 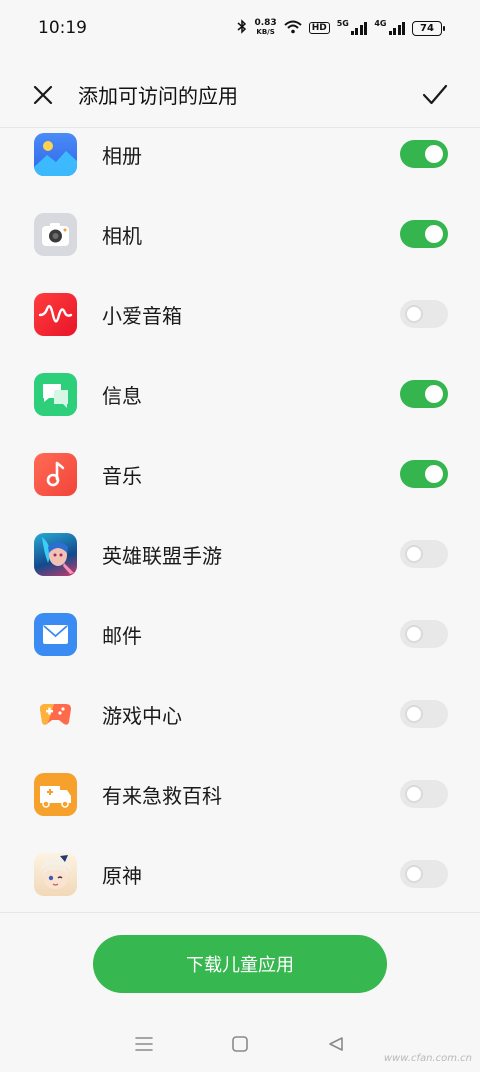 I want to click on mail-icon, so click(x=55, y=634).